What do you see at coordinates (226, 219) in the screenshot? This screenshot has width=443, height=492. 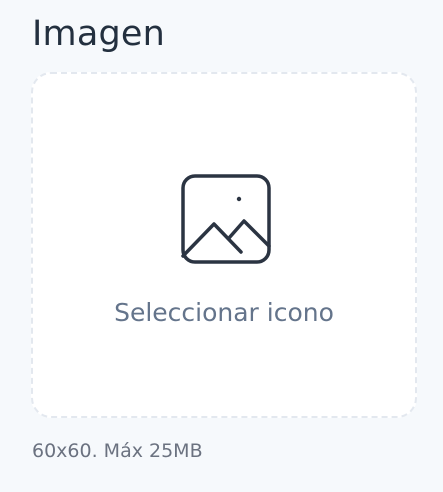 I see `image-icon` at bounding box center [226, 219].